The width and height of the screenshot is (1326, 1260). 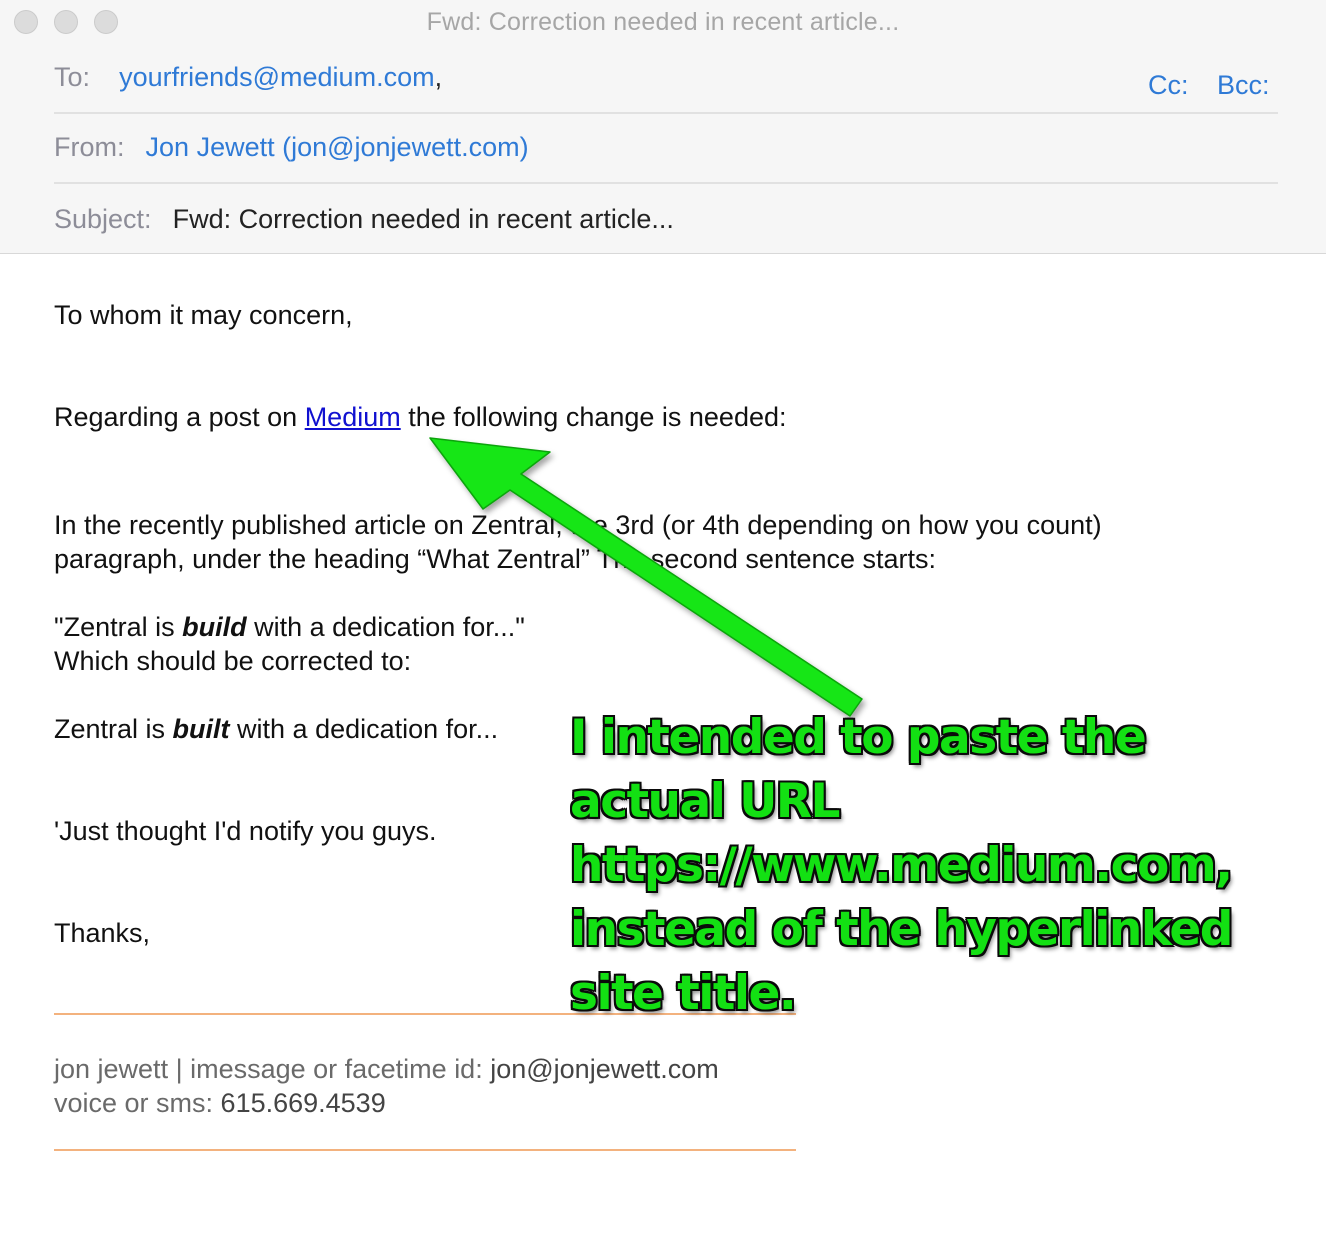 What do you see at coordinates (113, 729) in the screenshot?
I see `fix-pre: Zentral is` at bounding box center [113, 729].